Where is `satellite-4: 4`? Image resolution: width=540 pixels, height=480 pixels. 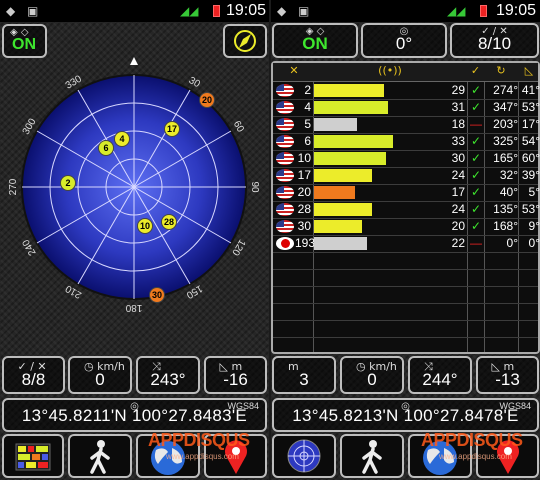
satellite-4: 4 is located at coordinates (122, 139).